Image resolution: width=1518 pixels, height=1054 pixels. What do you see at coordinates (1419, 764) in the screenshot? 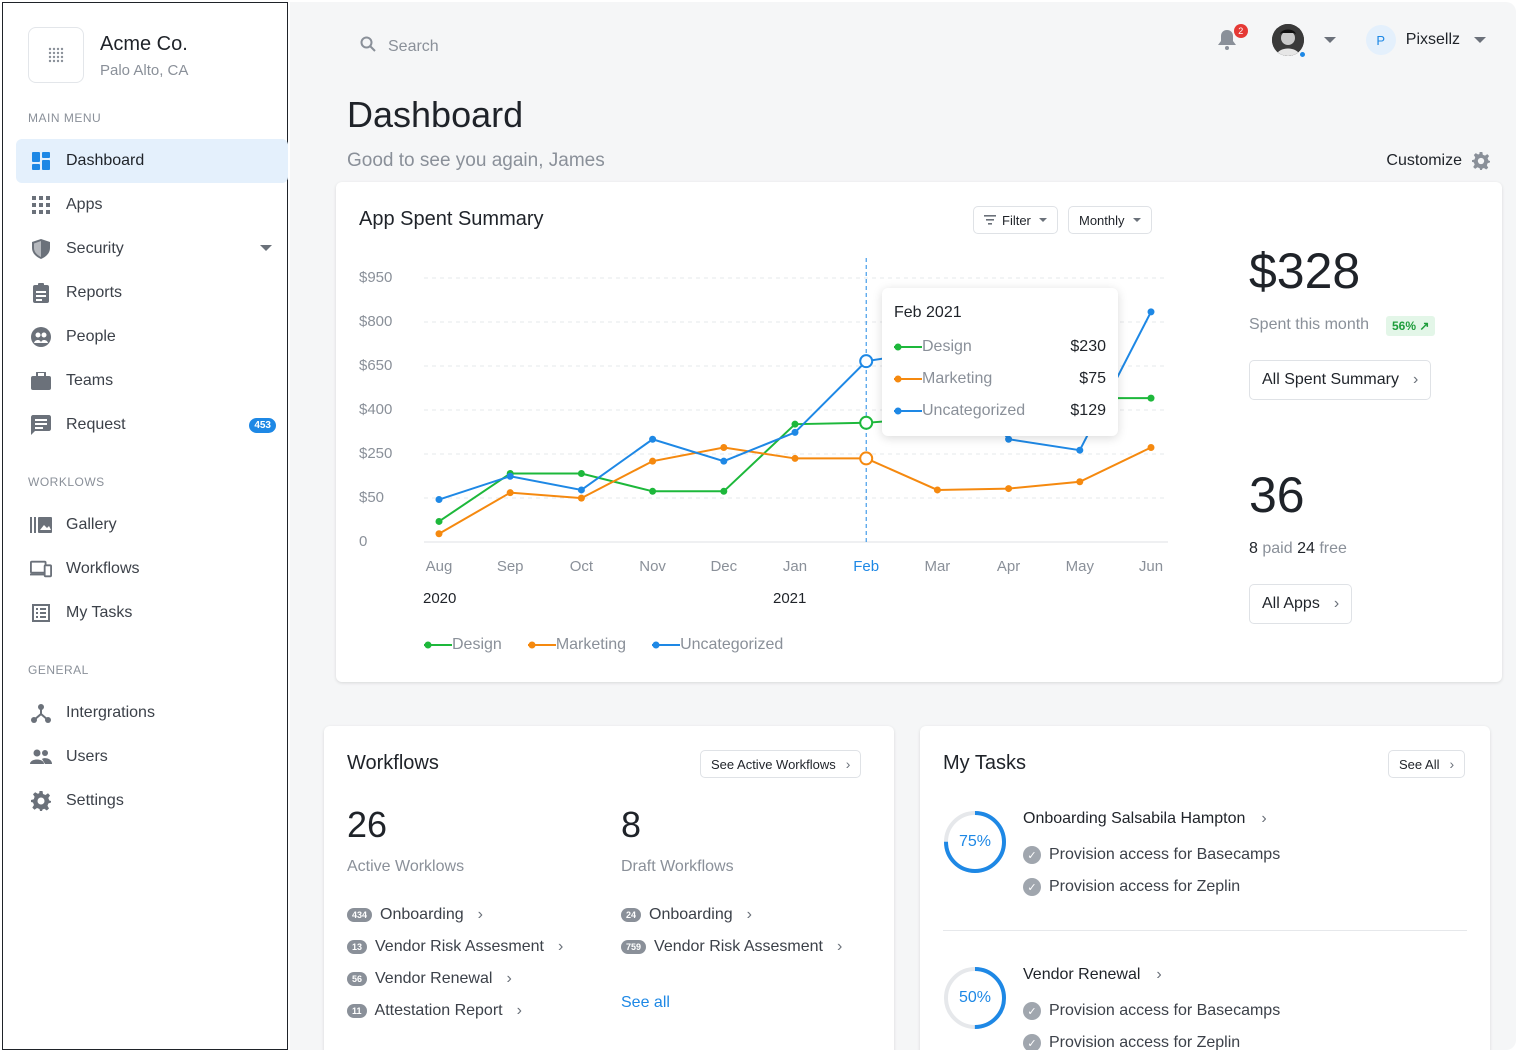
I see `button-label: See All` at bounding box center [1419, 764].